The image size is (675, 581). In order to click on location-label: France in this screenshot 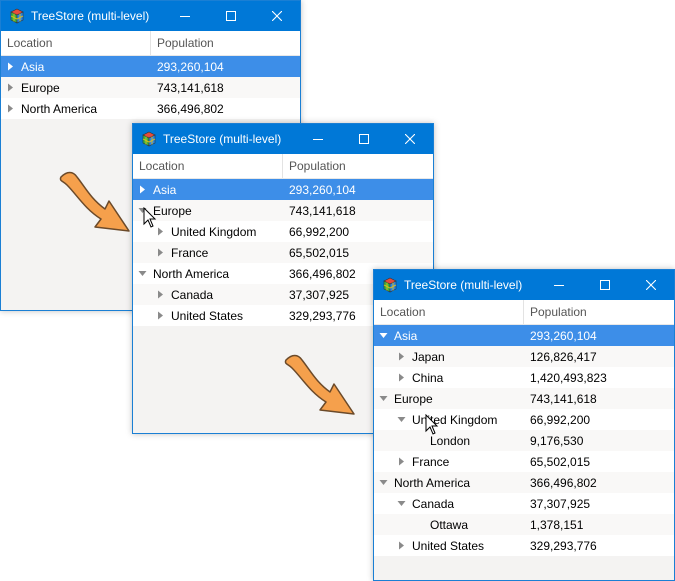, I will do `click(190, 252)`.